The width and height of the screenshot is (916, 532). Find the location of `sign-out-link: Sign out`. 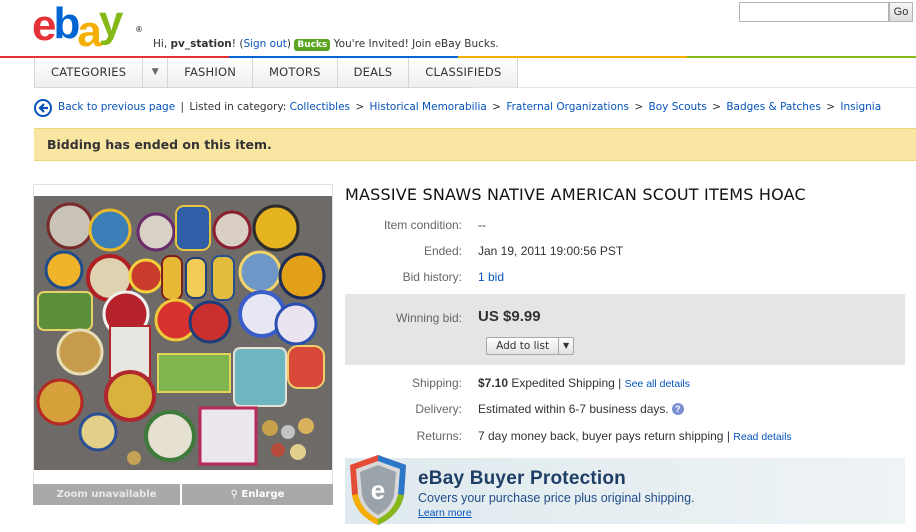

sign-out-link: Sign out is located at coordinates (264, 44).